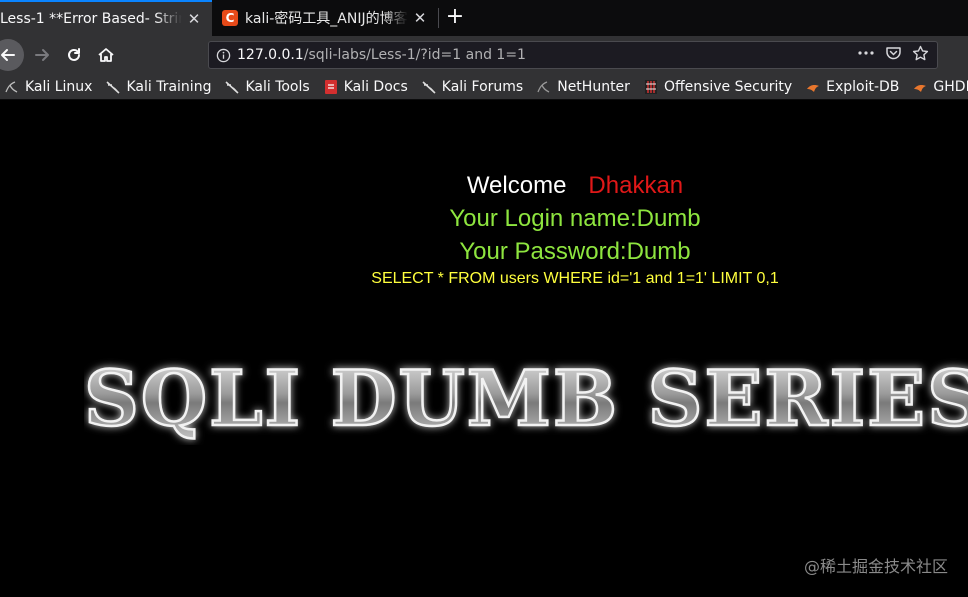 The image size is (968, 597). What do you see at coordinates (331, 87) in the screenshot?
I see `kali-docs-icon` at bounding box center [331, 87].